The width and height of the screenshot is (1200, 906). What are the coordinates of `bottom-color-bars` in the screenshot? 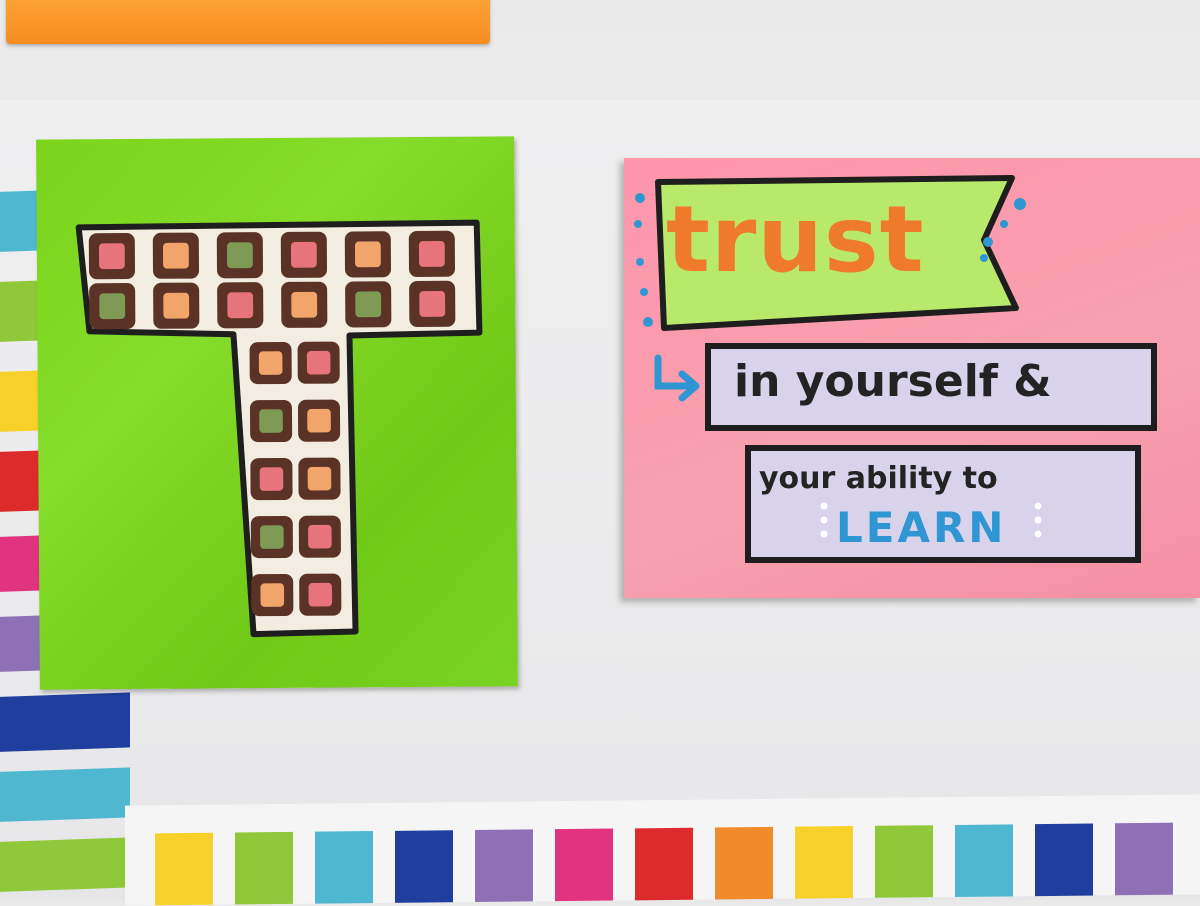 It's located at (662, 850).